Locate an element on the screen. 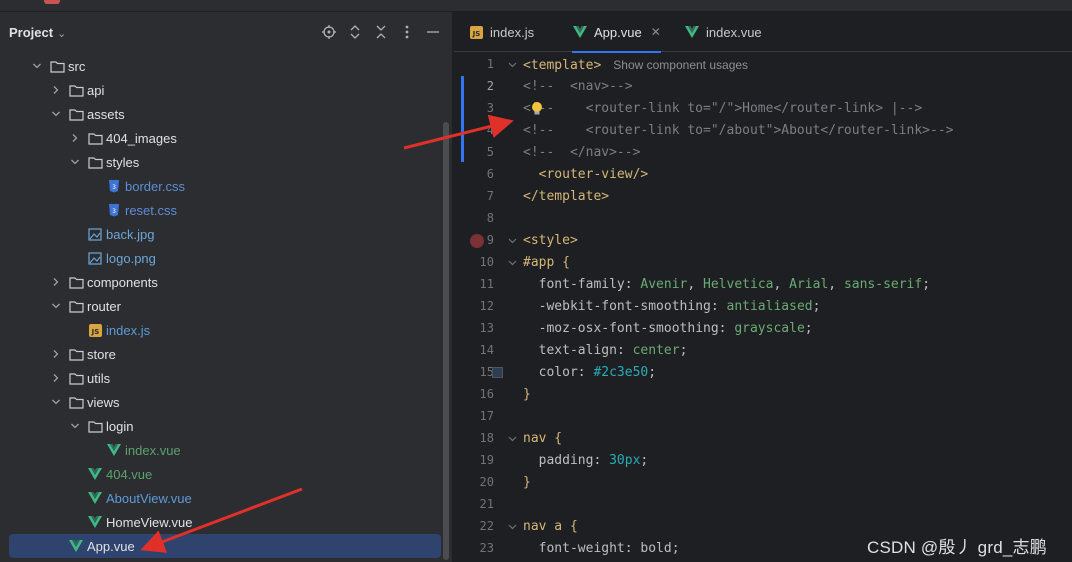 The image size is (1072, 562). tree-item-label: index.vue is located at coordinates (153, 450).